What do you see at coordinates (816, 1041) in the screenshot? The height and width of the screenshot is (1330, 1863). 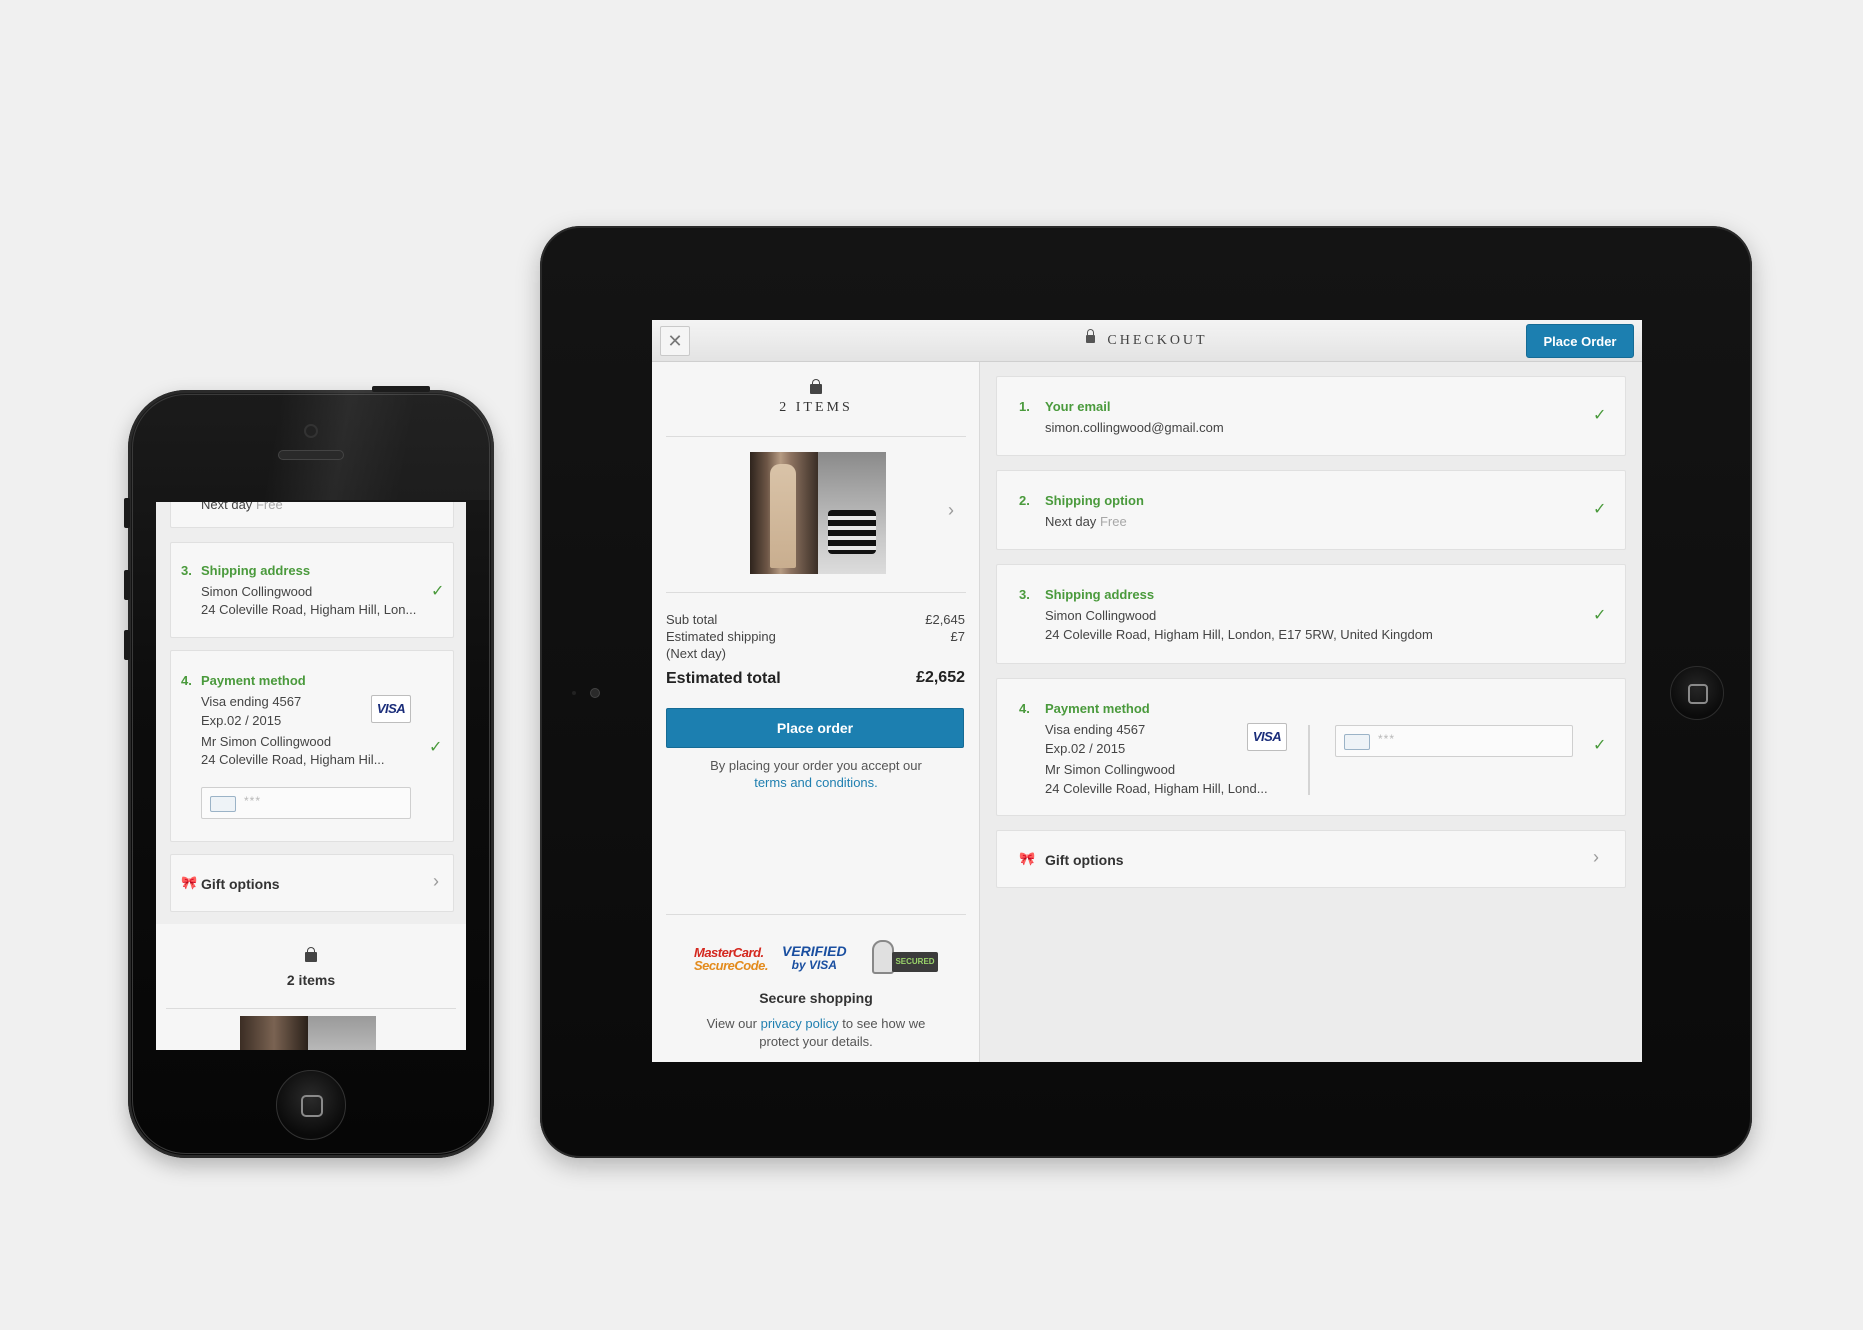 I see `privacy-suffix-line2: protect your details.` at bounding box center [816, 1041].